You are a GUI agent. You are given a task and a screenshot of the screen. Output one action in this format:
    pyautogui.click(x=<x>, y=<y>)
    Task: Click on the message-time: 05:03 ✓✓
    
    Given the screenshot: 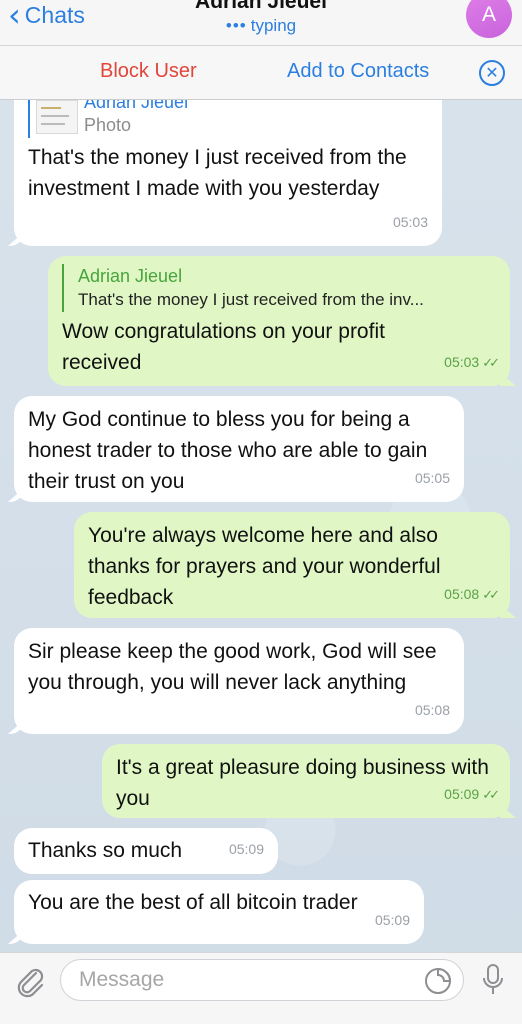 What is the action you would take?
    pyautogui.click(x=472, y=362)
    